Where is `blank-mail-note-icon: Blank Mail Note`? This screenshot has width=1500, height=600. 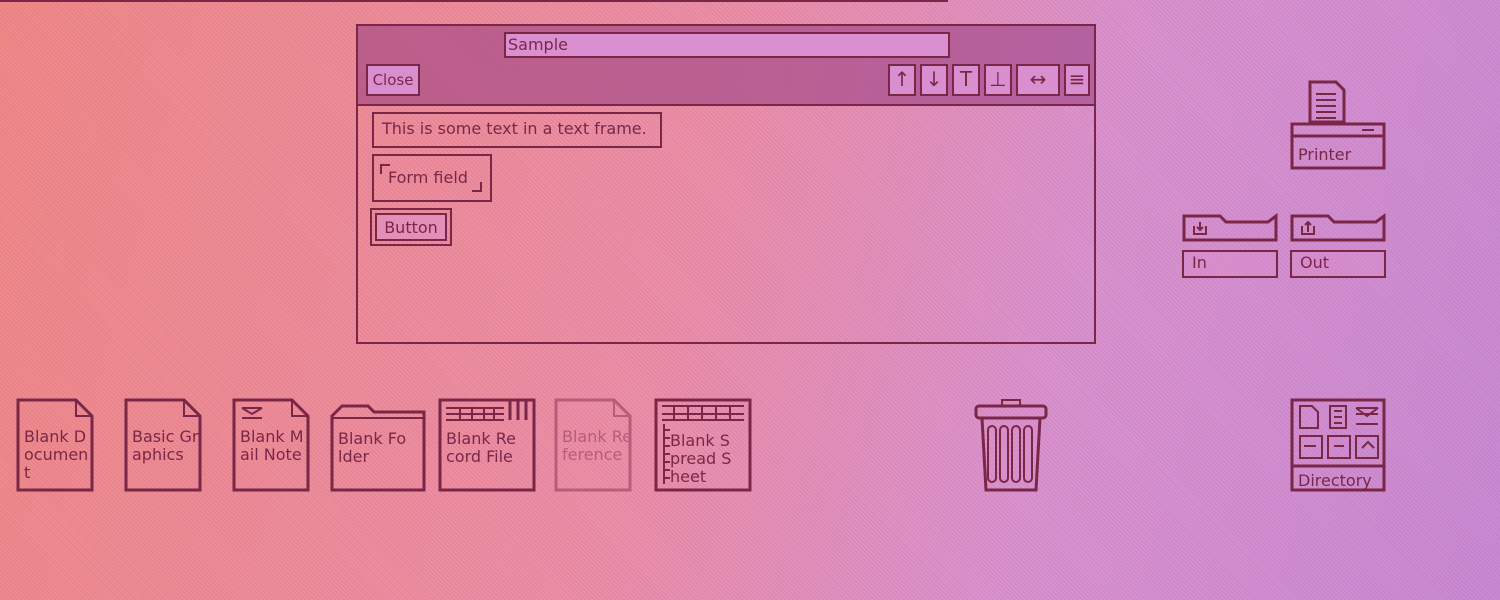 blank-mail-note-icon: Blank Mail Note is located at coordinates (272, 445).